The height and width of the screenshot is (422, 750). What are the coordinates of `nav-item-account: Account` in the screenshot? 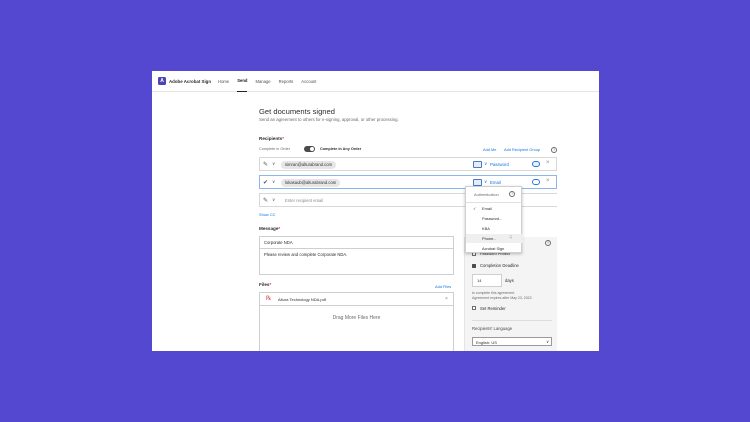 It's located at (308, 81).